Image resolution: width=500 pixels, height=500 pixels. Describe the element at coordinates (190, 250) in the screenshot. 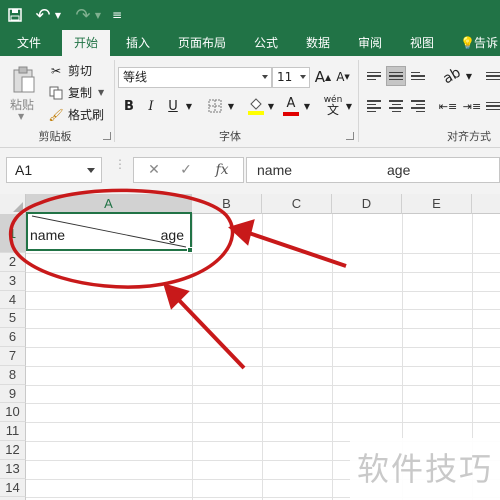

I see `fill-handle` at that location.